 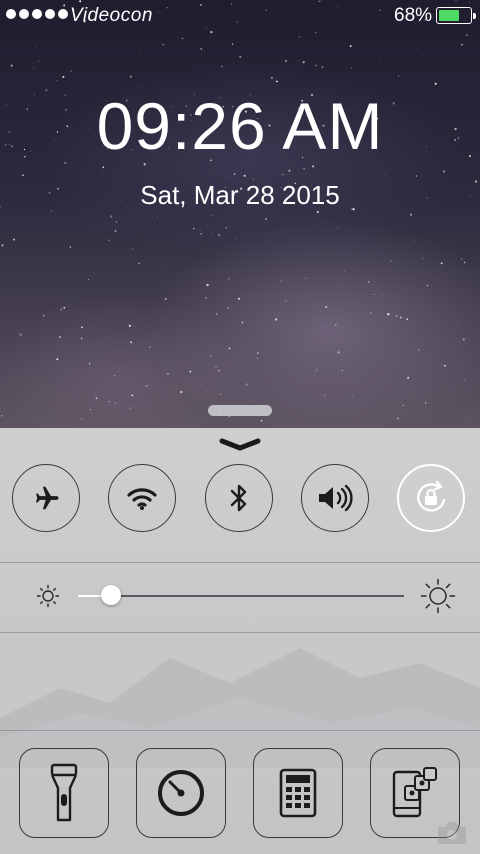 I want to click on calculator-icon, so click(x=298, y=793).